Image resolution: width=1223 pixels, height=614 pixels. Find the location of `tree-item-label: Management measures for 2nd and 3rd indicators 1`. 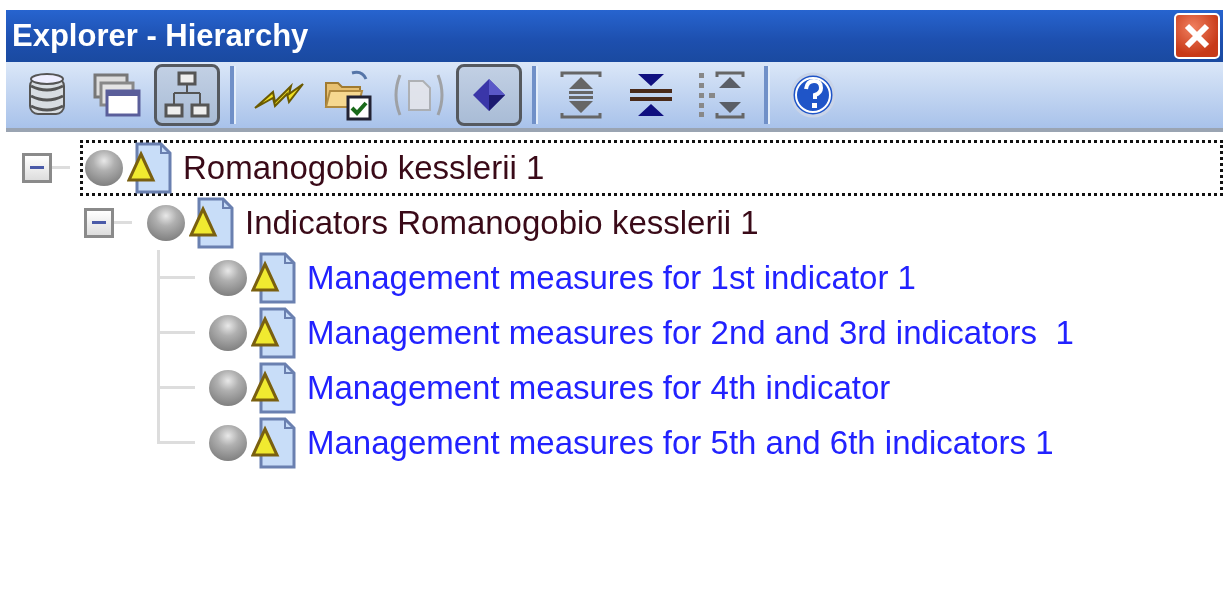

tree-item-label: Management measures for 2nd and 3rd indicators 1 is located at coordinates (690, 332).